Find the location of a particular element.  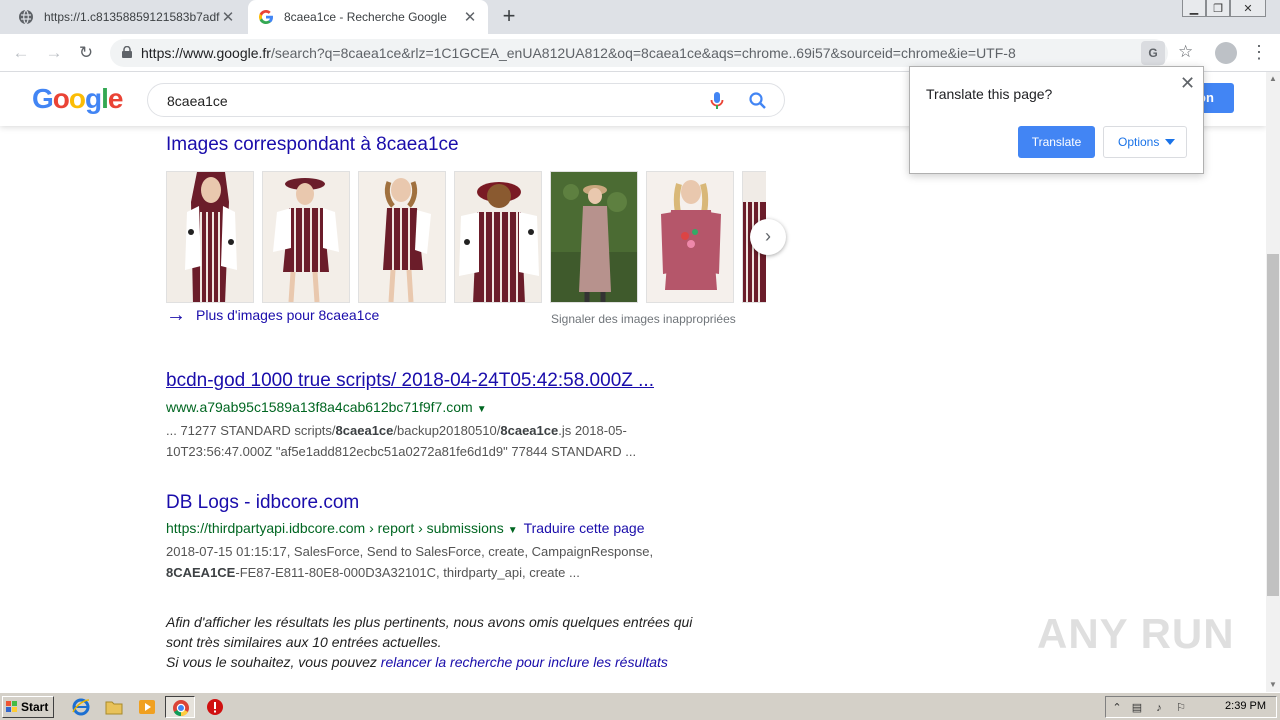

scroll-down-icon: ▼ is located at coordinates (1273, 685).